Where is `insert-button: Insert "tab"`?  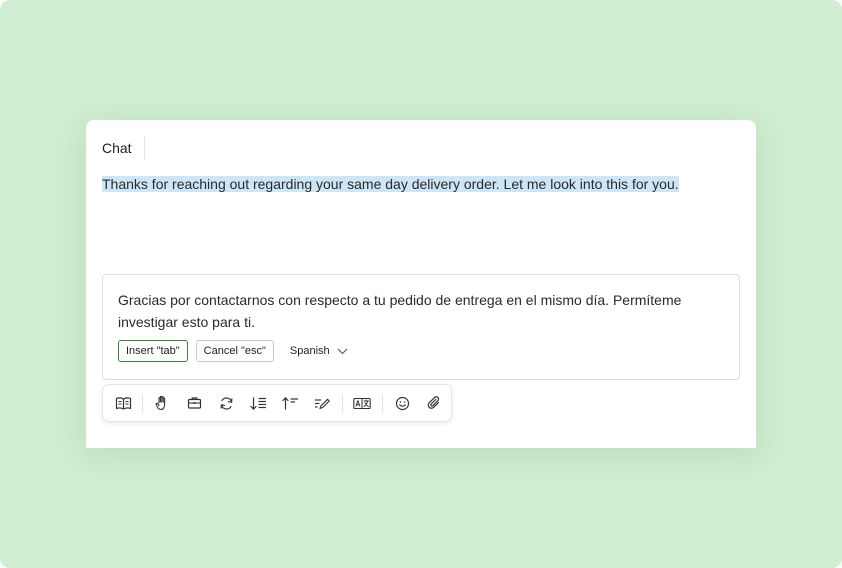 insert-button: Insert "tab" is located at coordinates (153, 351).